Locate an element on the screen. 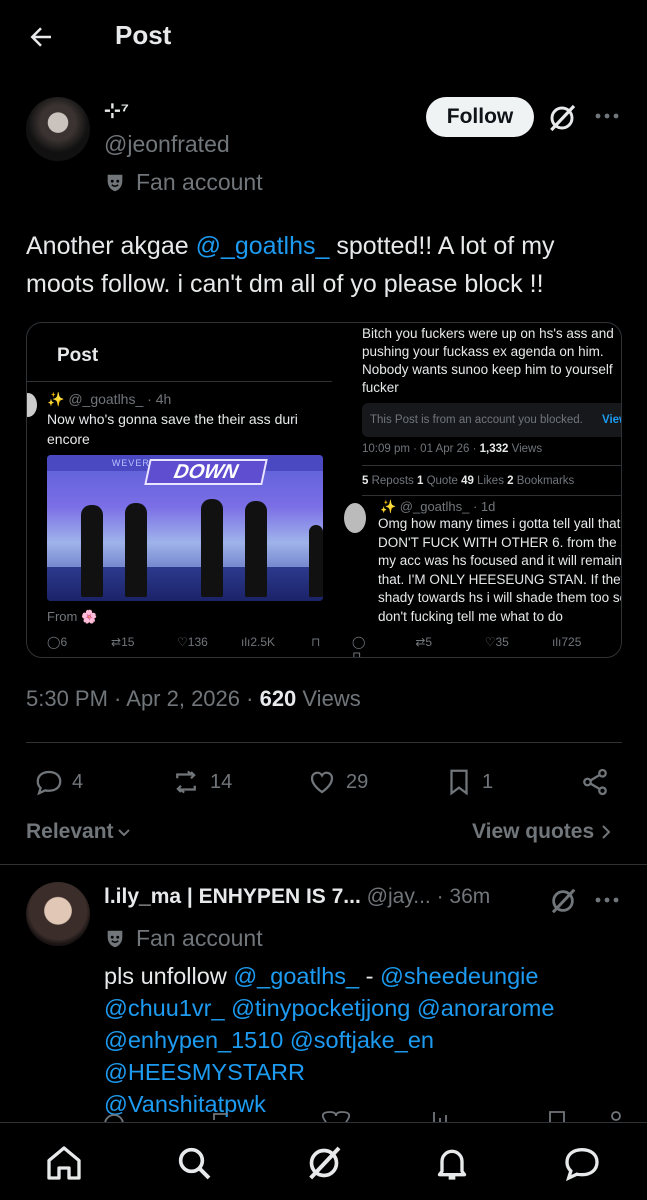 Image resolution: width=647 pixels, height=1200 pixels. stat-label: Likes is located at coordinates (490, 481).